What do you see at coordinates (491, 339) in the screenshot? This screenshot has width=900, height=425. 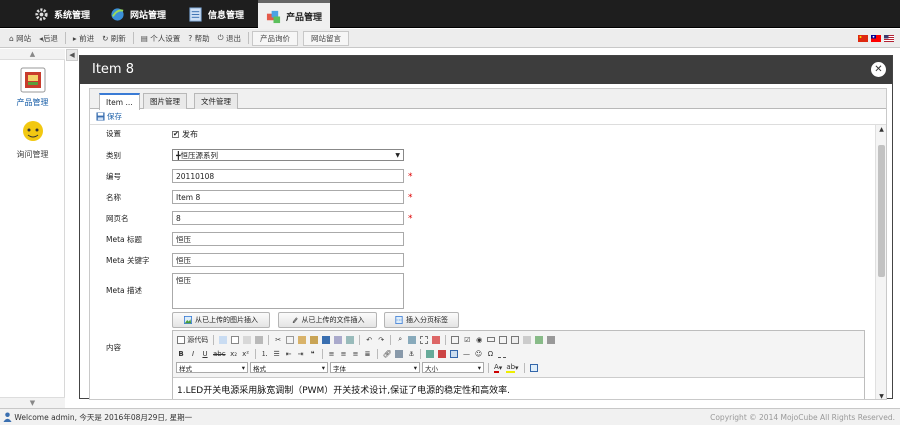 I see `textfield-icon` at bounding box center [491, 339].